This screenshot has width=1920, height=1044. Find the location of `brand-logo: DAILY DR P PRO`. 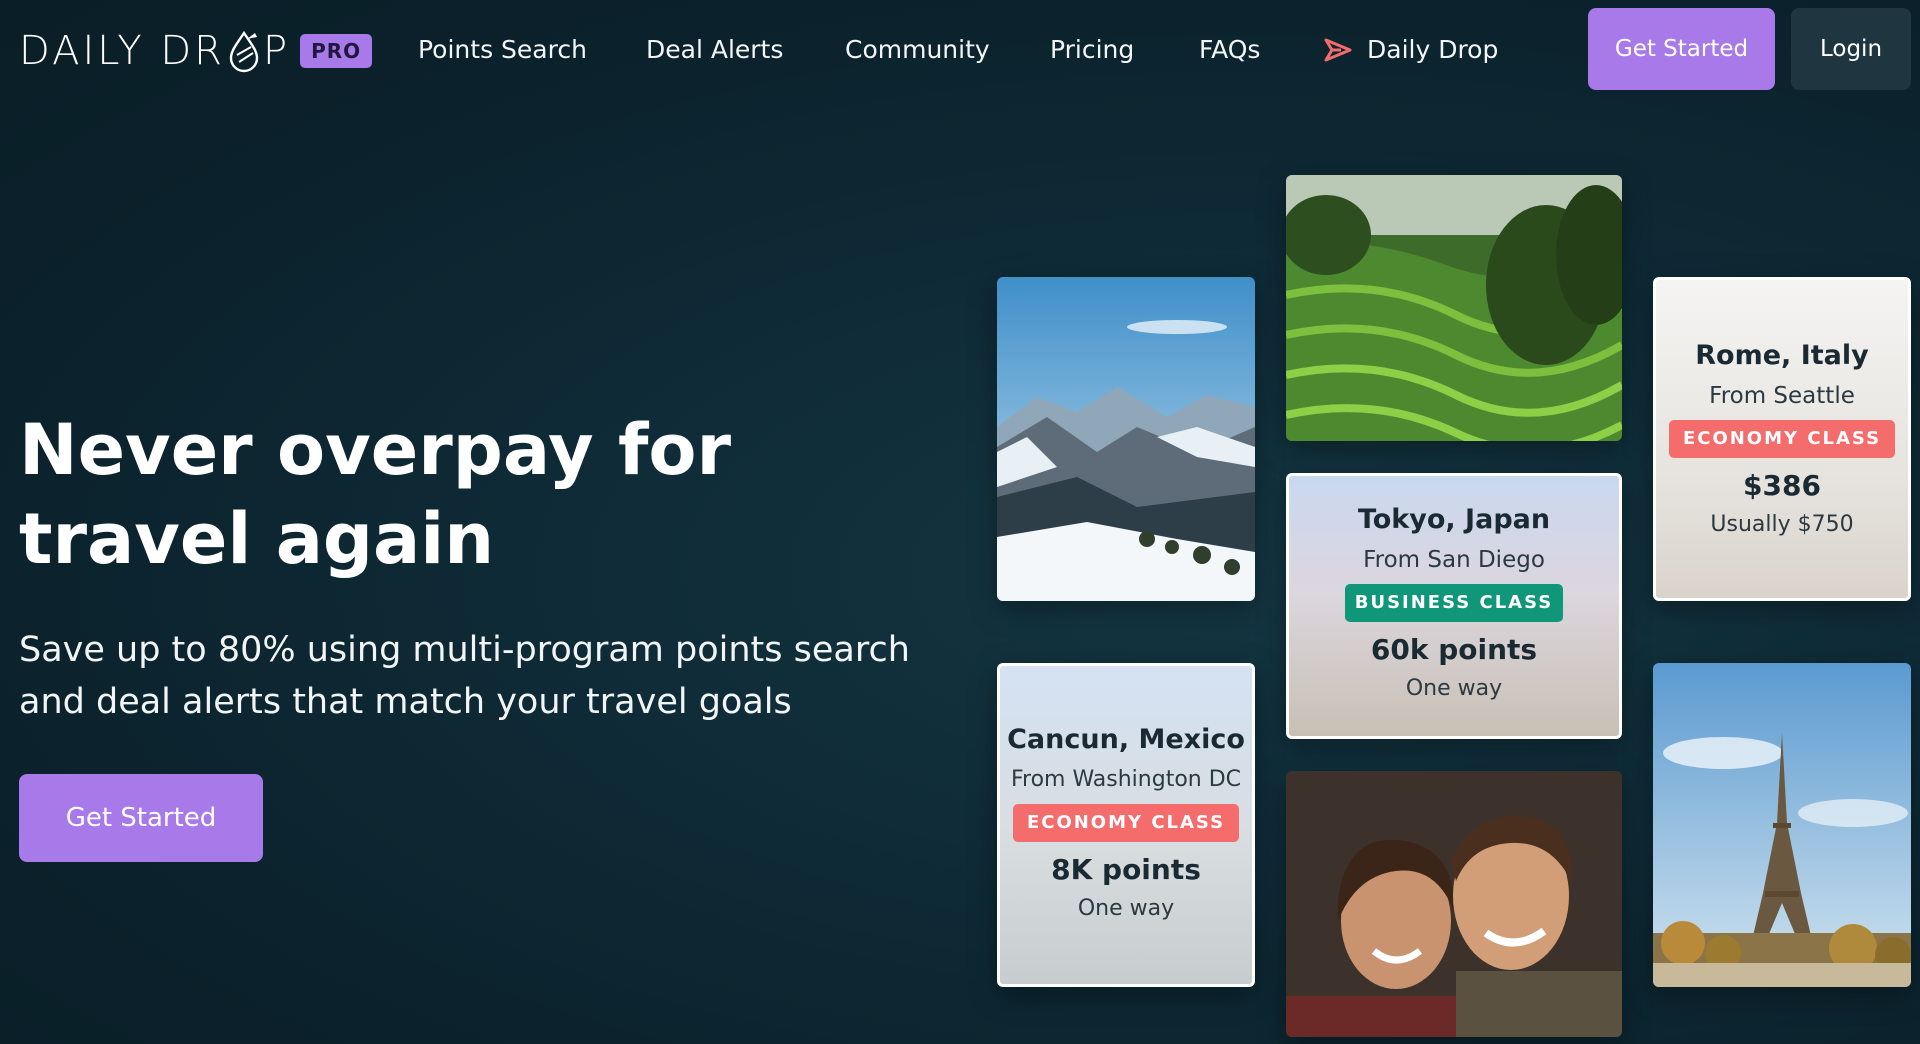

brand-logo: DAILY DR P PRO is located at coordinates (196, 51).